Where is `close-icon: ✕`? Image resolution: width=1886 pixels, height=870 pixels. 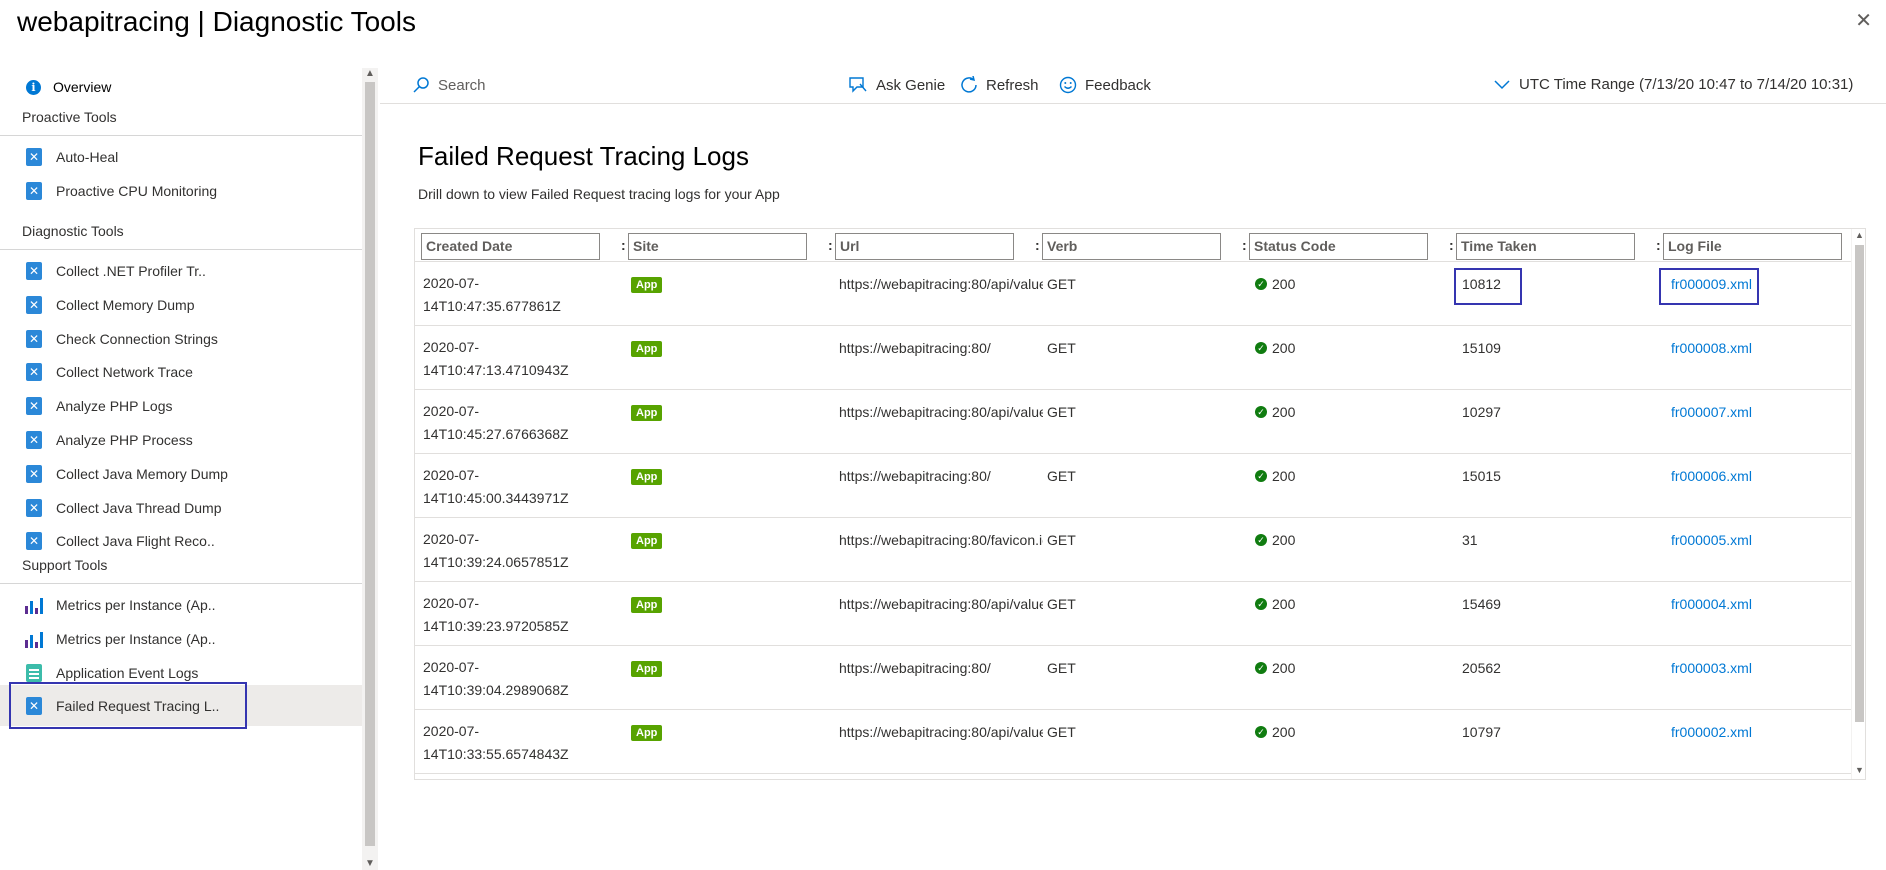 close-icon: ✕ is located at coordinates (1863, 20).